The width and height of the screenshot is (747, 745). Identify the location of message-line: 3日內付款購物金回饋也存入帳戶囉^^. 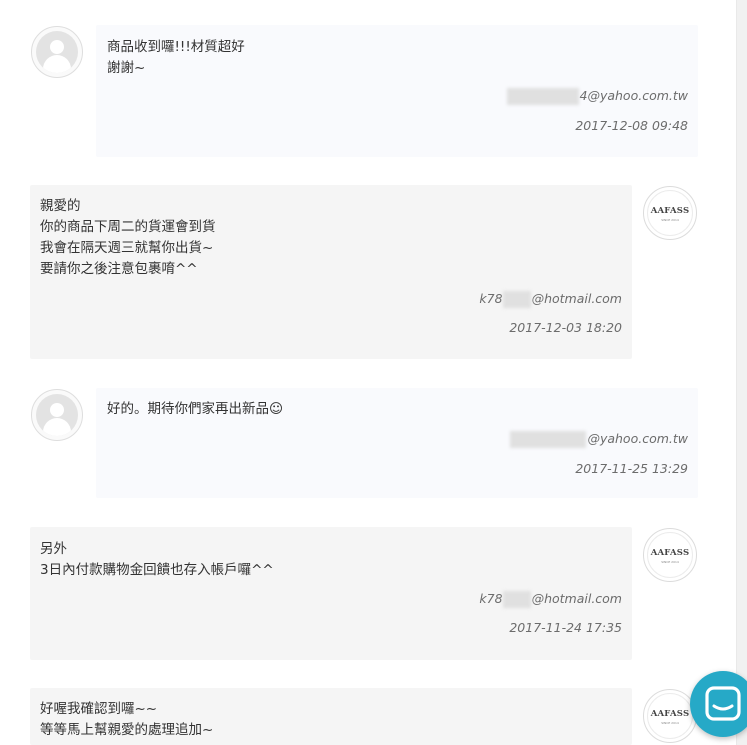
(157, 570).